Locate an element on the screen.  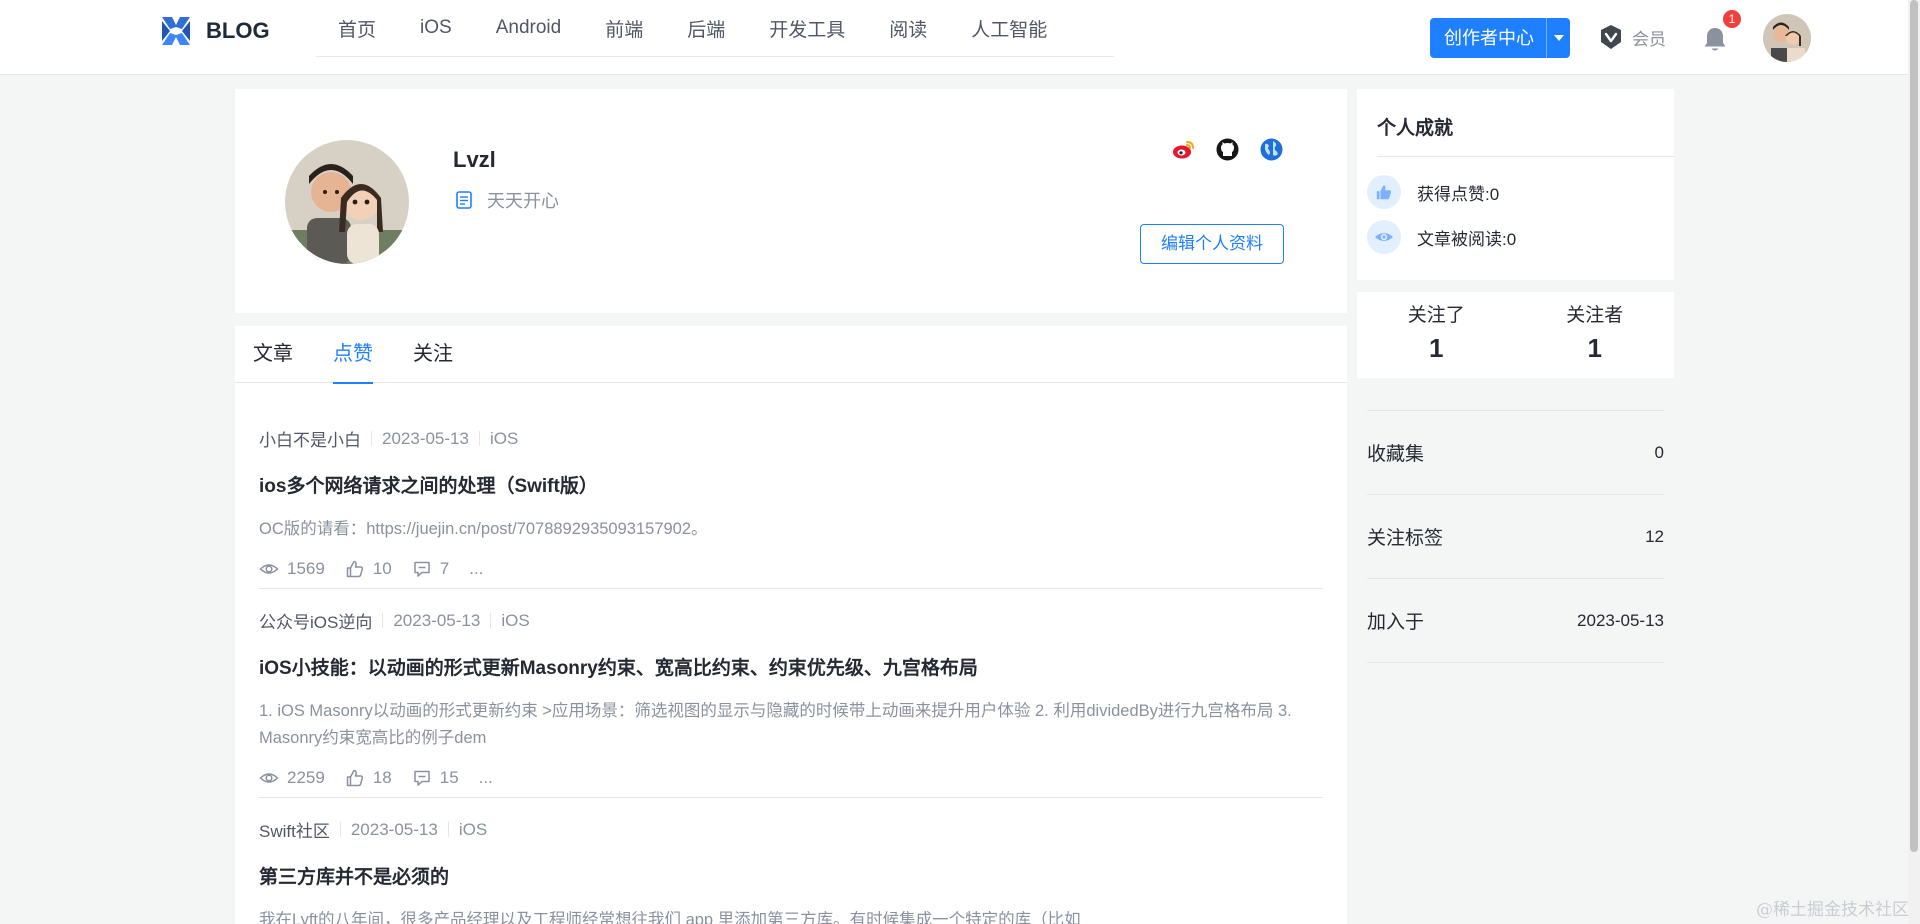
scrollbar-thumb is located at coordinates (1914, 426).